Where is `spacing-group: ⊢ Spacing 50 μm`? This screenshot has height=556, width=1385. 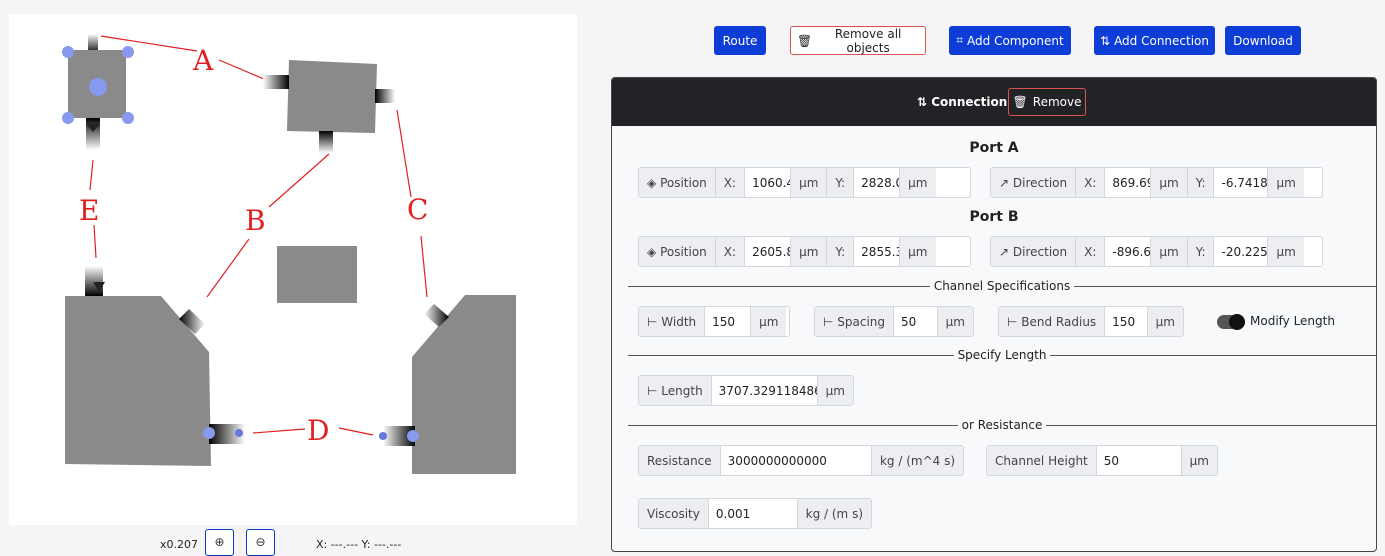 spacing-group: ⊢ Spacing 50 μm is located at coordinates (894, 321).